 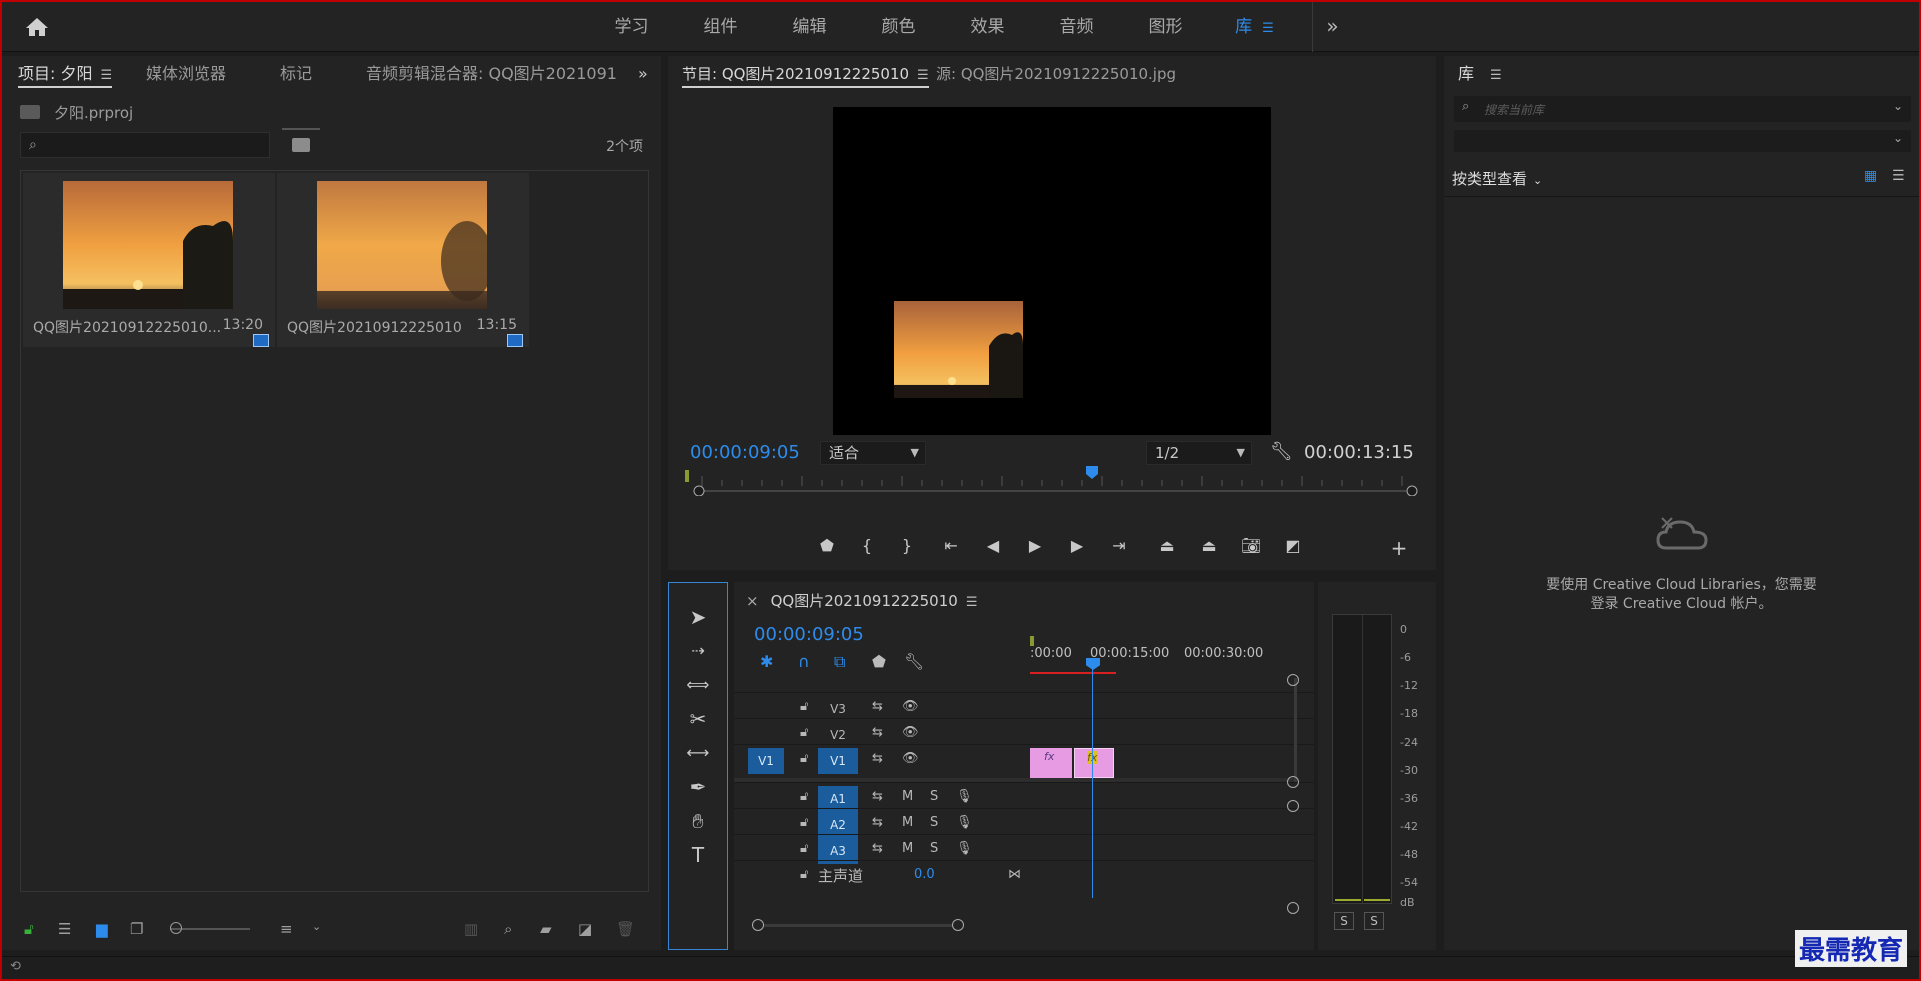 I want to click on track-label: V1, so click(x=838, y=761).